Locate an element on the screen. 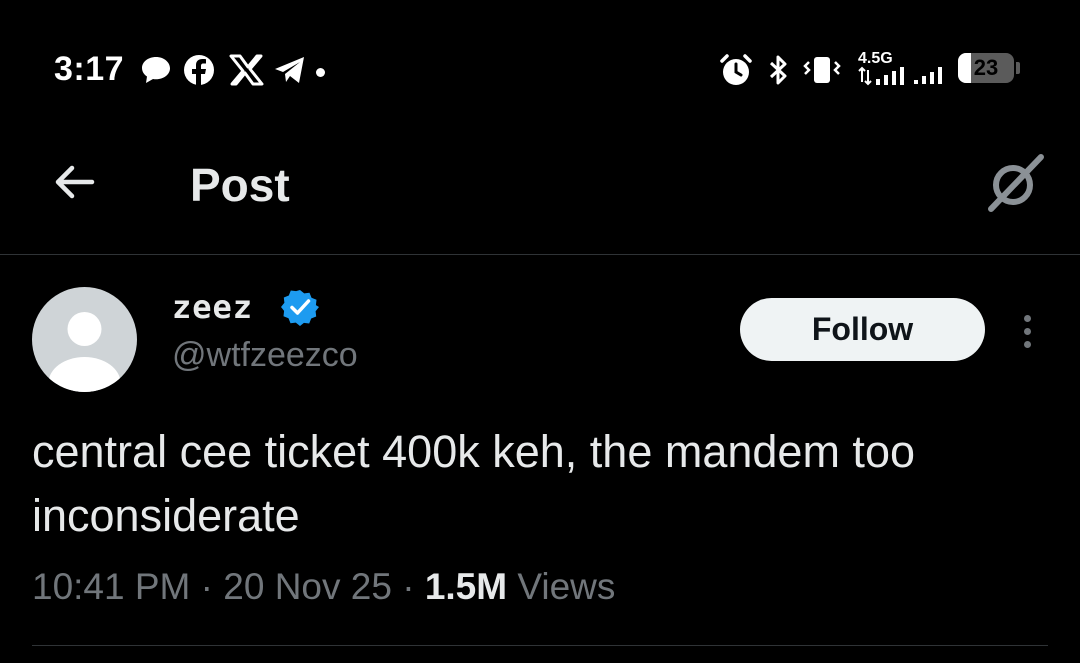 The height and width of the screenshot is (663, 1080). arrow-left-icon is located at coordinates (75, 182).